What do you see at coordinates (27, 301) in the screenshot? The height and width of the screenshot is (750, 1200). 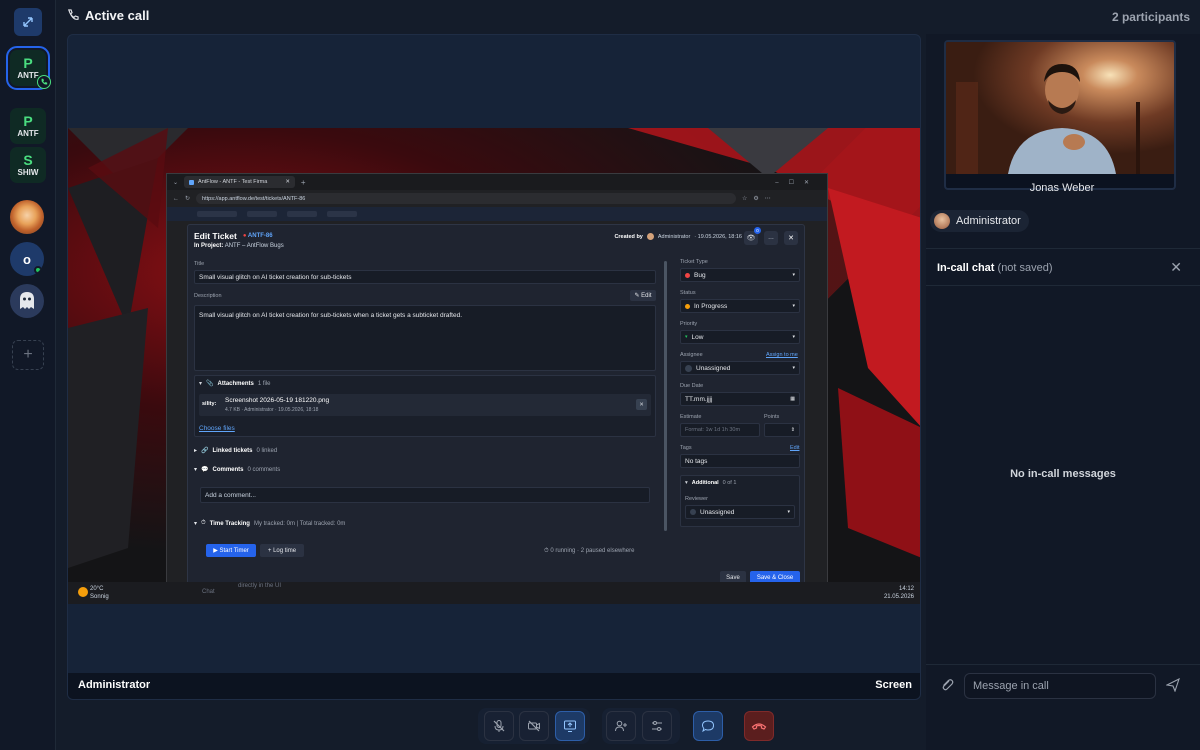 I see `avatar-ghost` at bounding box center [27, 301].